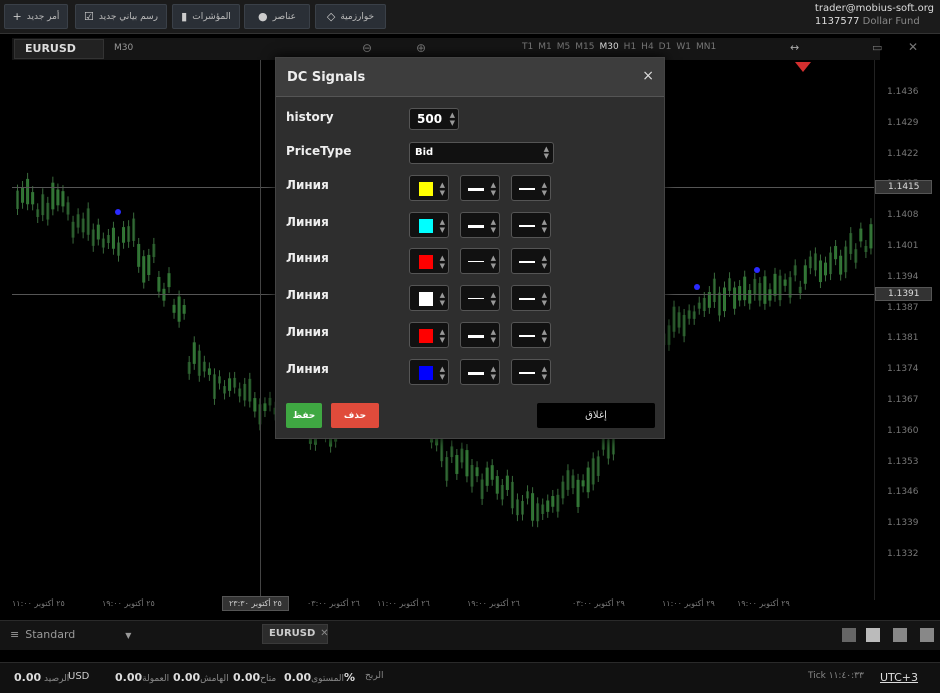 The height and width of the screenshot is (693, 940). What do you see at coordinates (17, 16) in the screenshot?
I see `plus-icon: +` at bounding box center [17, 16].